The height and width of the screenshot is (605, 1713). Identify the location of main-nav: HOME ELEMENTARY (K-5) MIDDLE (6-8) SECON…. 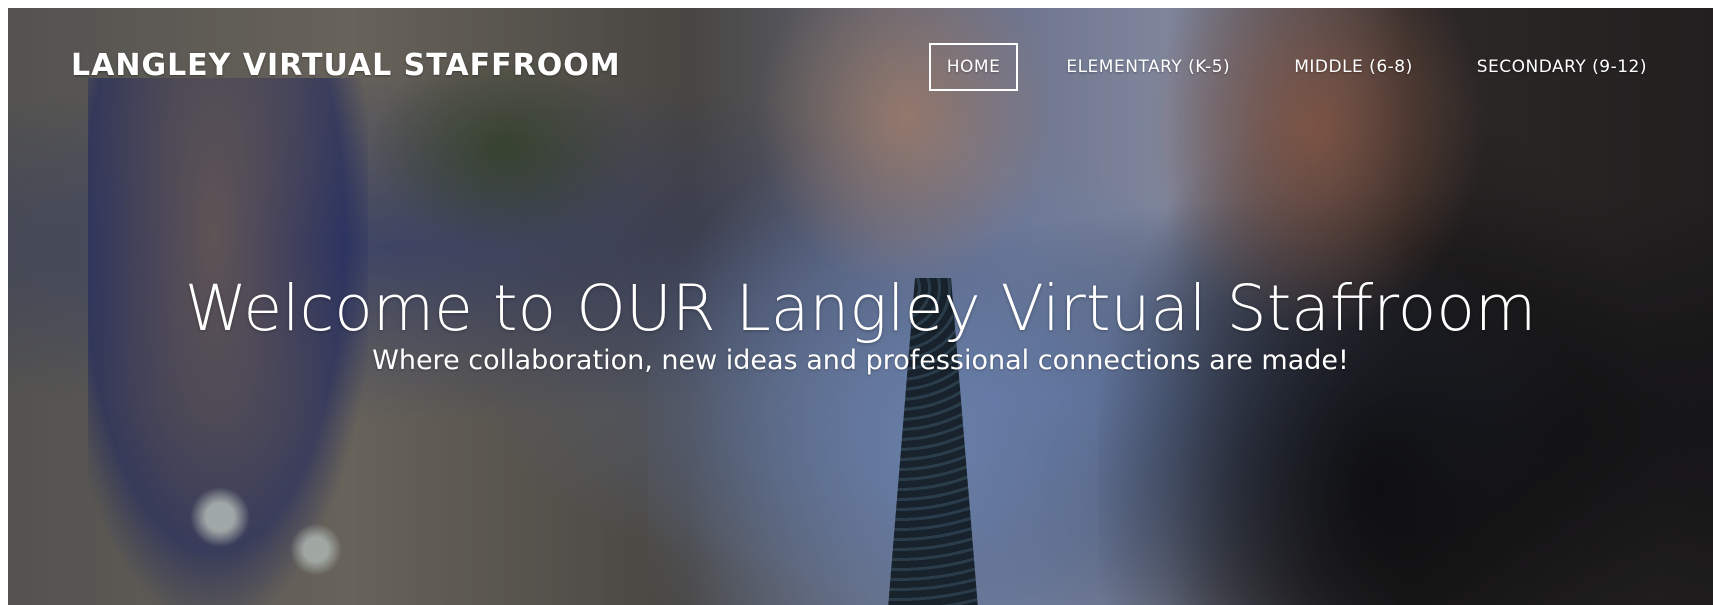
(1295, 67).